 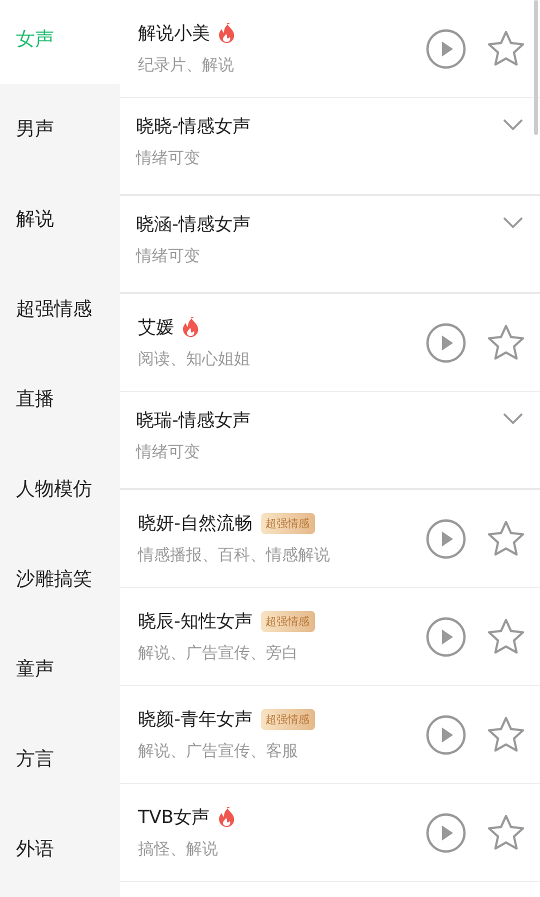 I want to click on category-tab: 直播, so click(x=60, y=399).